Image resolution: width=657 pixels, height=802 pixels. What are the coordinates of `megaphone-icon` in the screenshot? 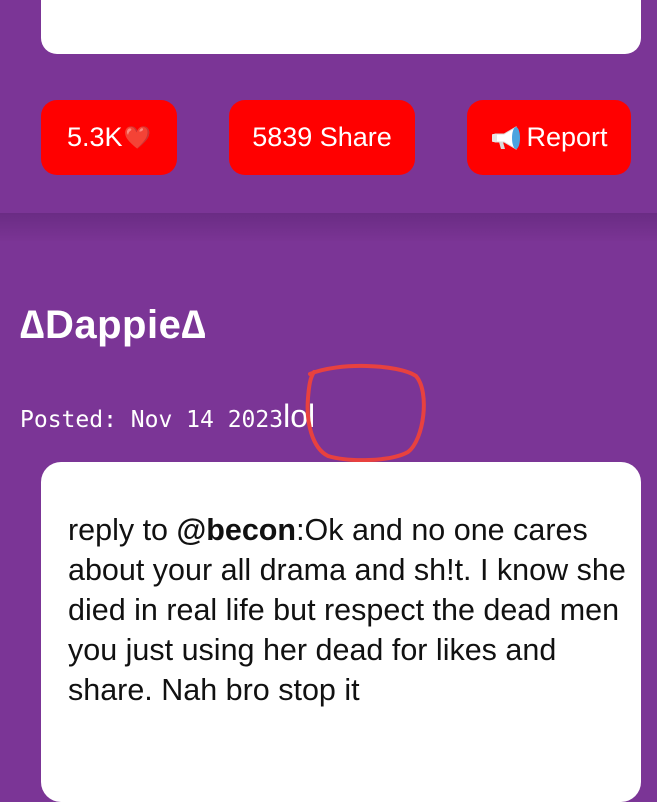 It's located at (506, 137).